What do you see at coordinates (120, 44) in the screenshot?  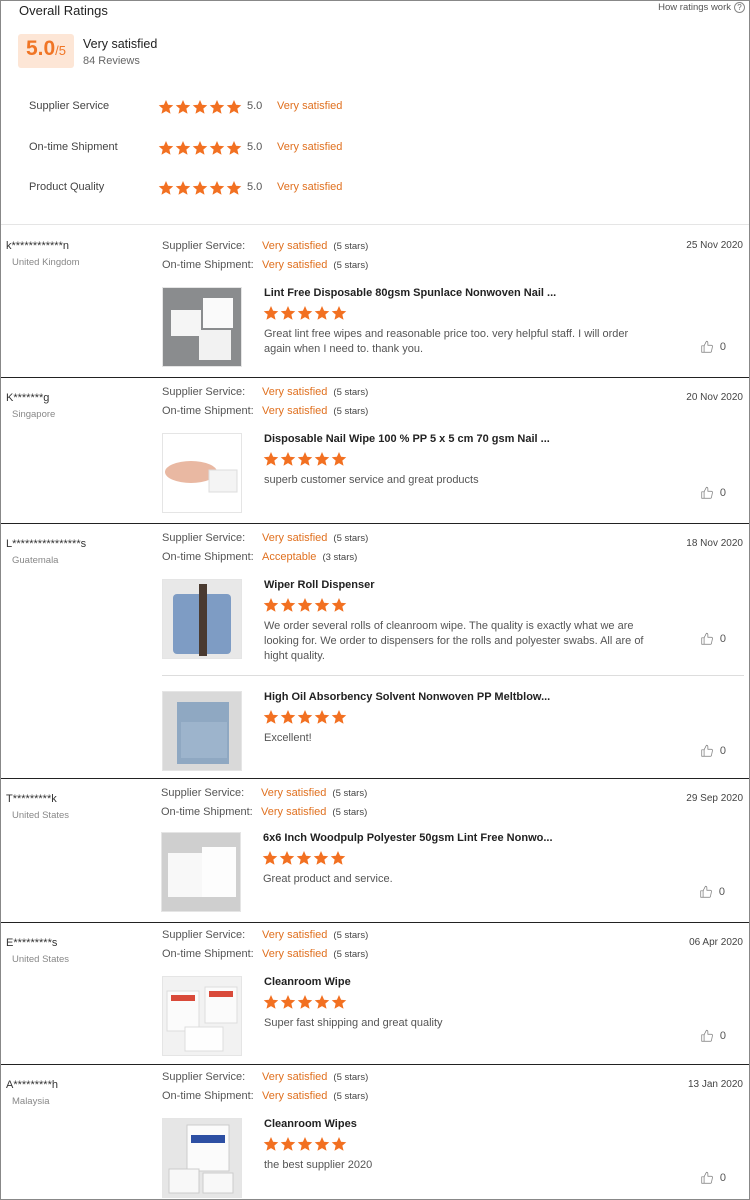 I see `overall-label: Very satisfied` at bounding box center [120, 44].